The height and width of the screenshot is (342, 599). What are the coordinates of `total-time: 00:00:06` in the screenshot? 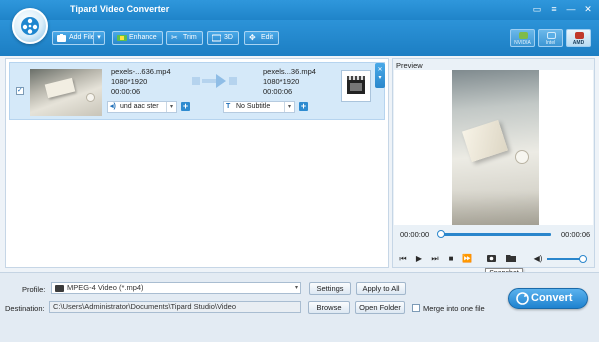 It's located at (576, 234).